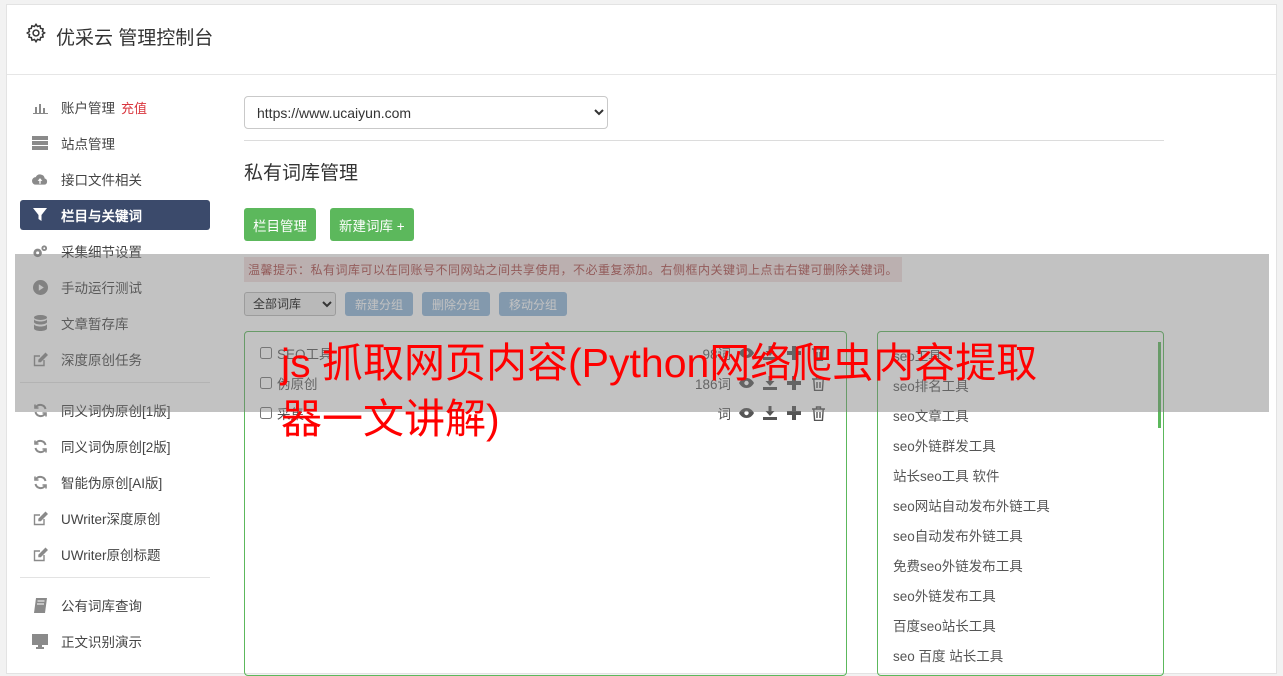  Describe the element at coordinates (35, 33) in the screenshot. I see `gear-icon` at that location.